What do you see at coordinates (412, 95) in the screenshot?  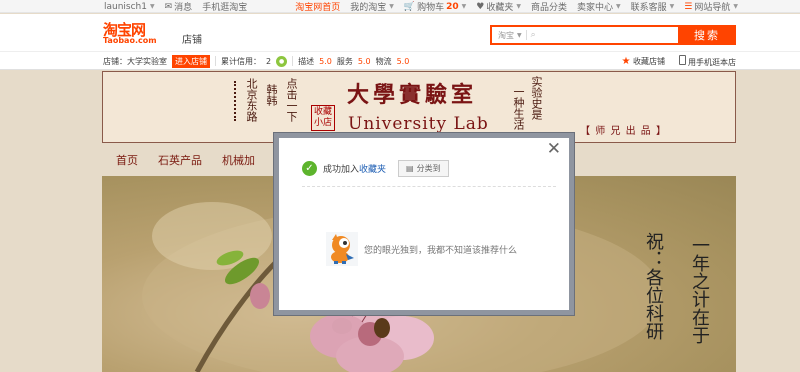 I see `banner-title: 大學實驗室` at bounding box center [412, 95].